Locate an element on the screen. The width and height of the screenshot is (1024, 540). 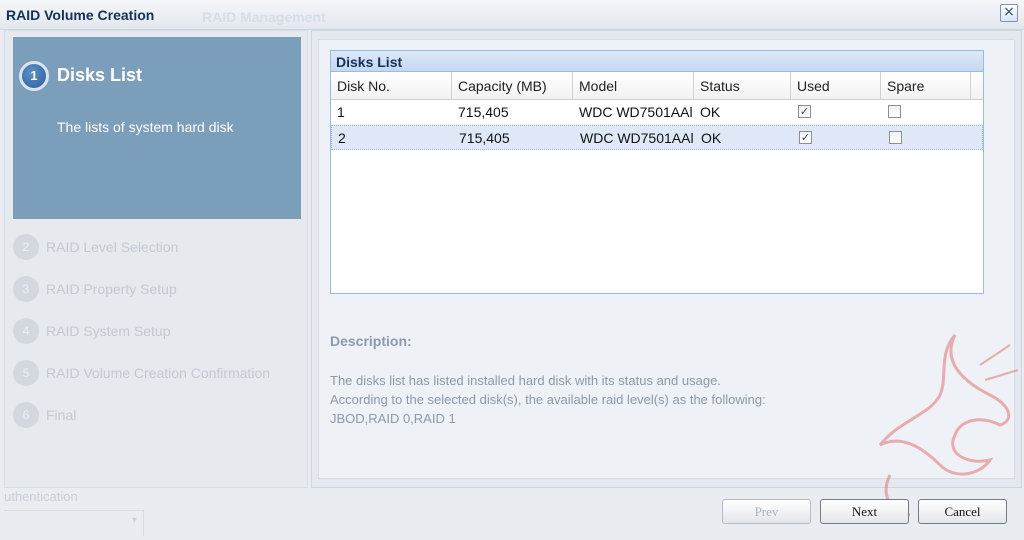
step-number-badge: 4 is located at coordinates (26, 331).